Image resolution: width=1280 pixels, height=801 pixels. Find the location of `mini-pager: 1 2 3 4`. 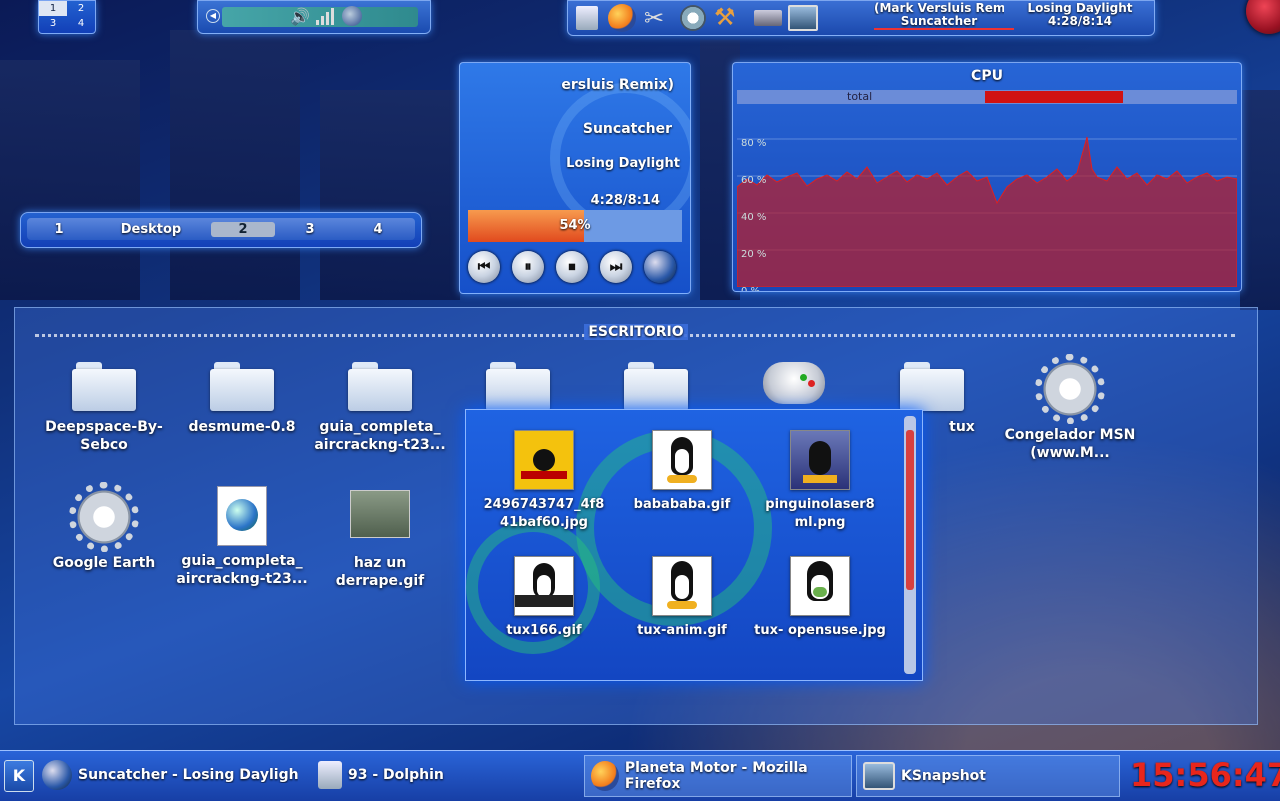

mini-pager: 1 2 3 4 is located at coordinates (67, 17).